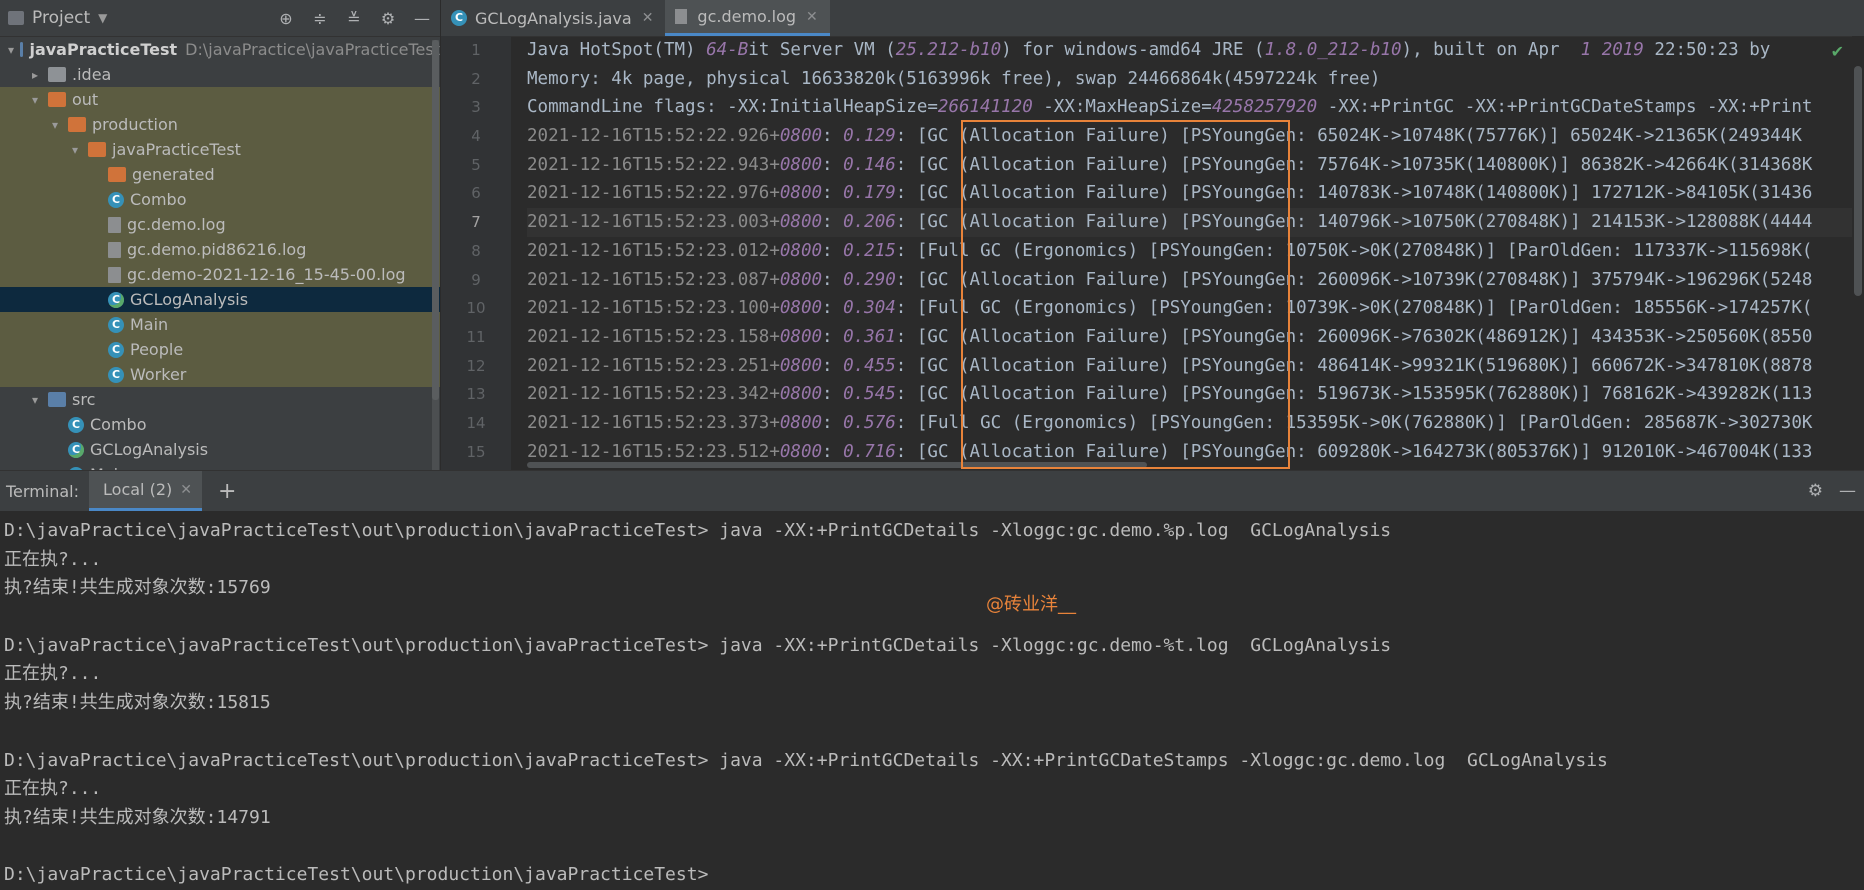  What do you see at coordinates (149, 324) in the screenshot?
I see `tree-item-label: Main` at bounding box center [149, 324].